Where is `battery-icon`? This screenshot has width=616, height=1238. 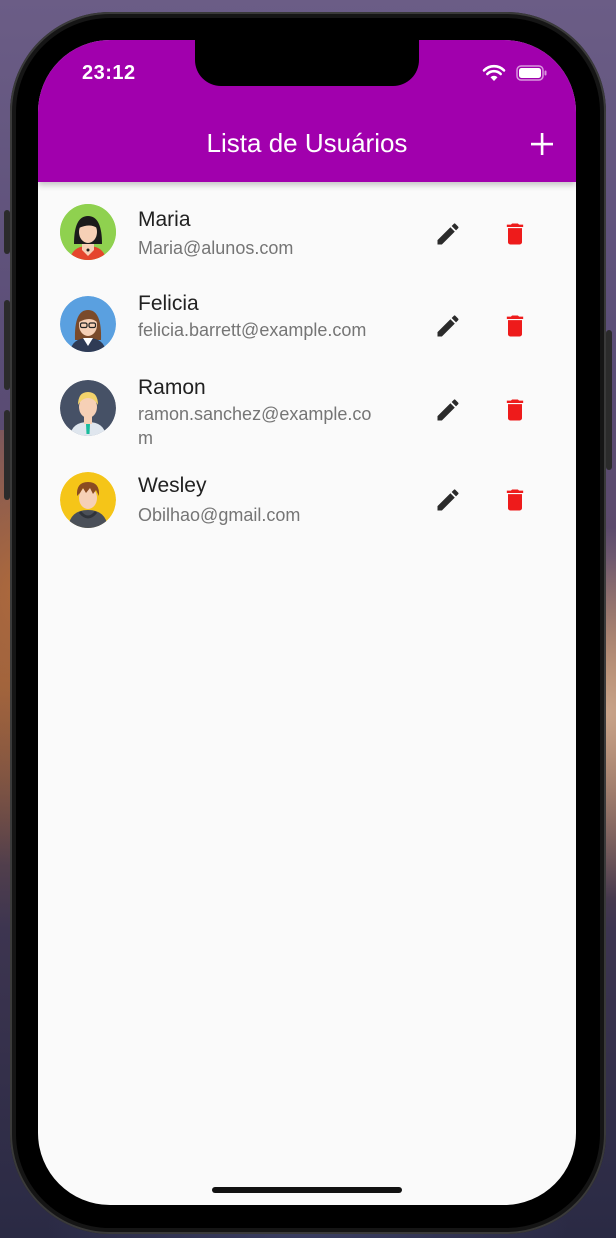
battery-icon is located at coordinates (531, 73).